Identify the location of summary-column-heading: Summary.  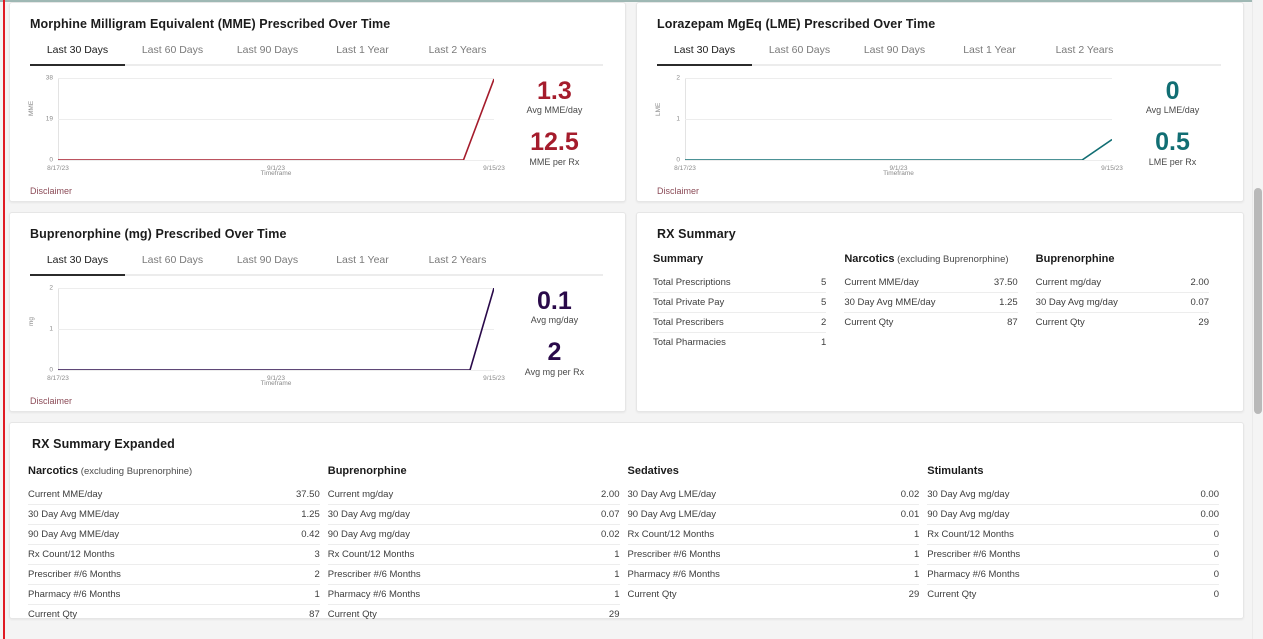
(678, 259).